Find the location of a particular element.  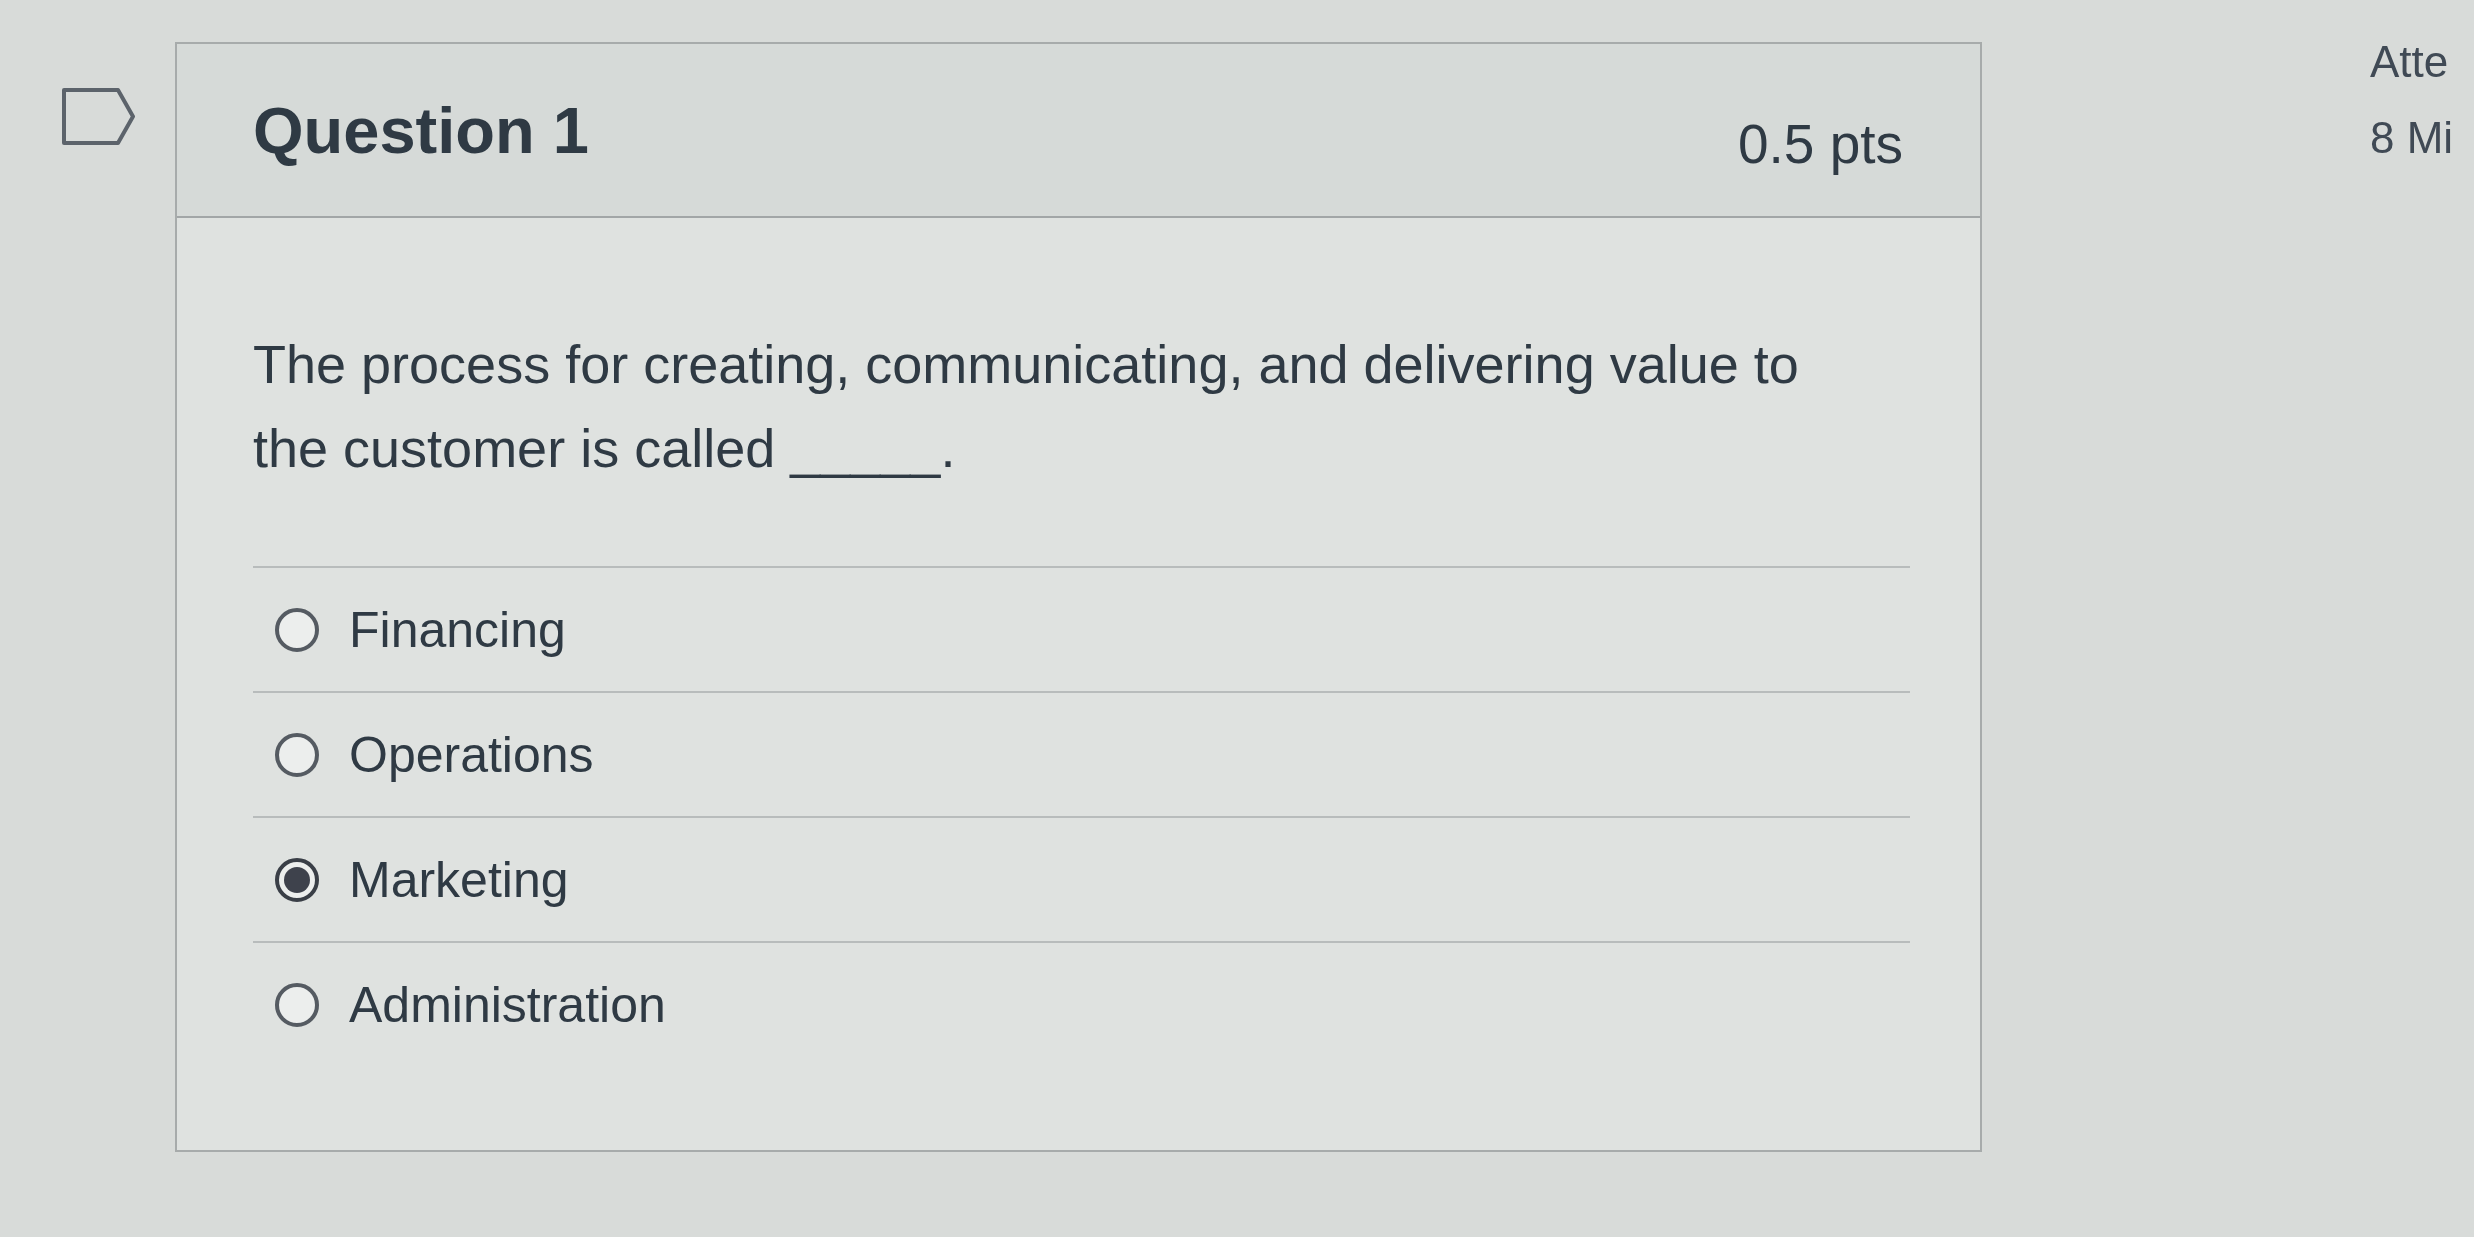

side-panel-text: Atte is located at coordinates (2410, 62).